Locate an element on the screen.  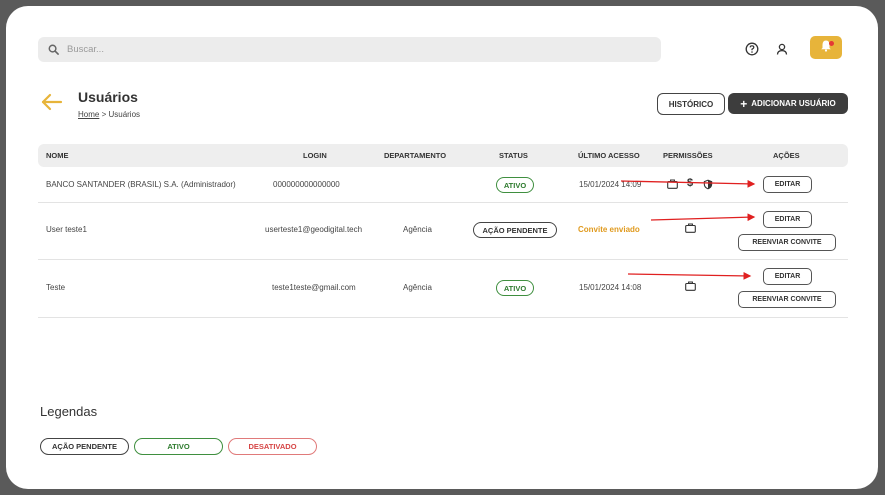
legend-active-badge: ATIVO is located at coordinates (178, 446).